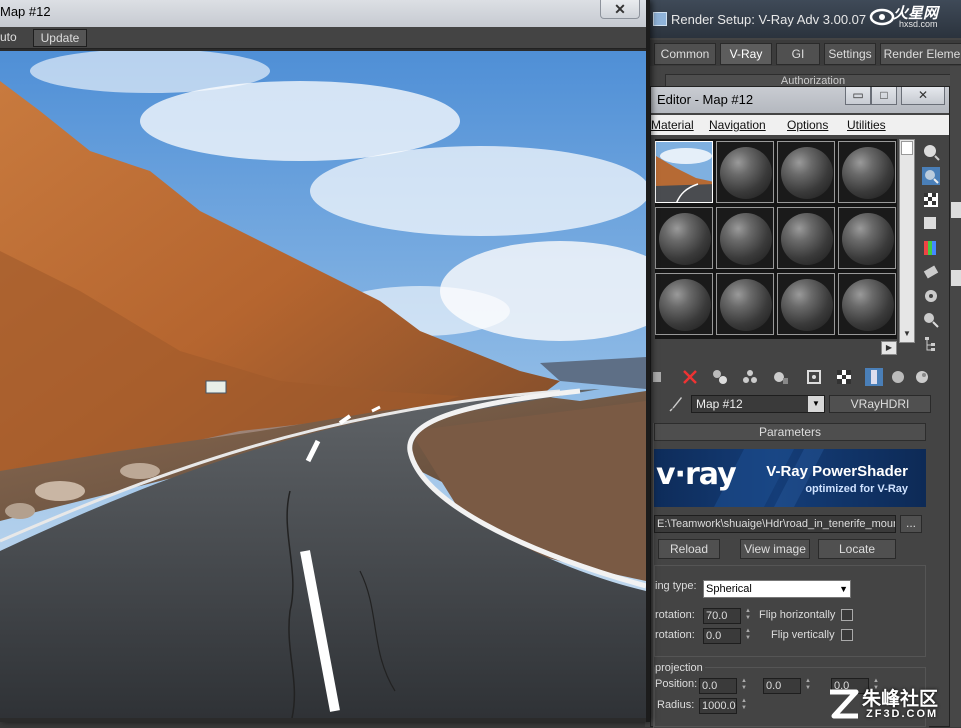 The width and height of the screenshot is (961, 728). Describe the element at coordinates (660, 377) in the screenshot. I see `put-to-scene-icon` at that location.